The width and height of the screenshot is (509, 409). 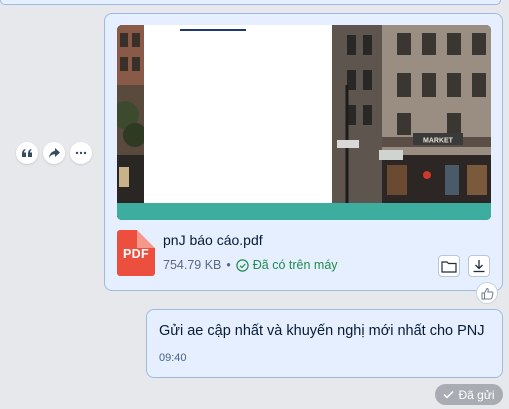 I want to click on thumbs-up-icon, so click(x=487, y=293).